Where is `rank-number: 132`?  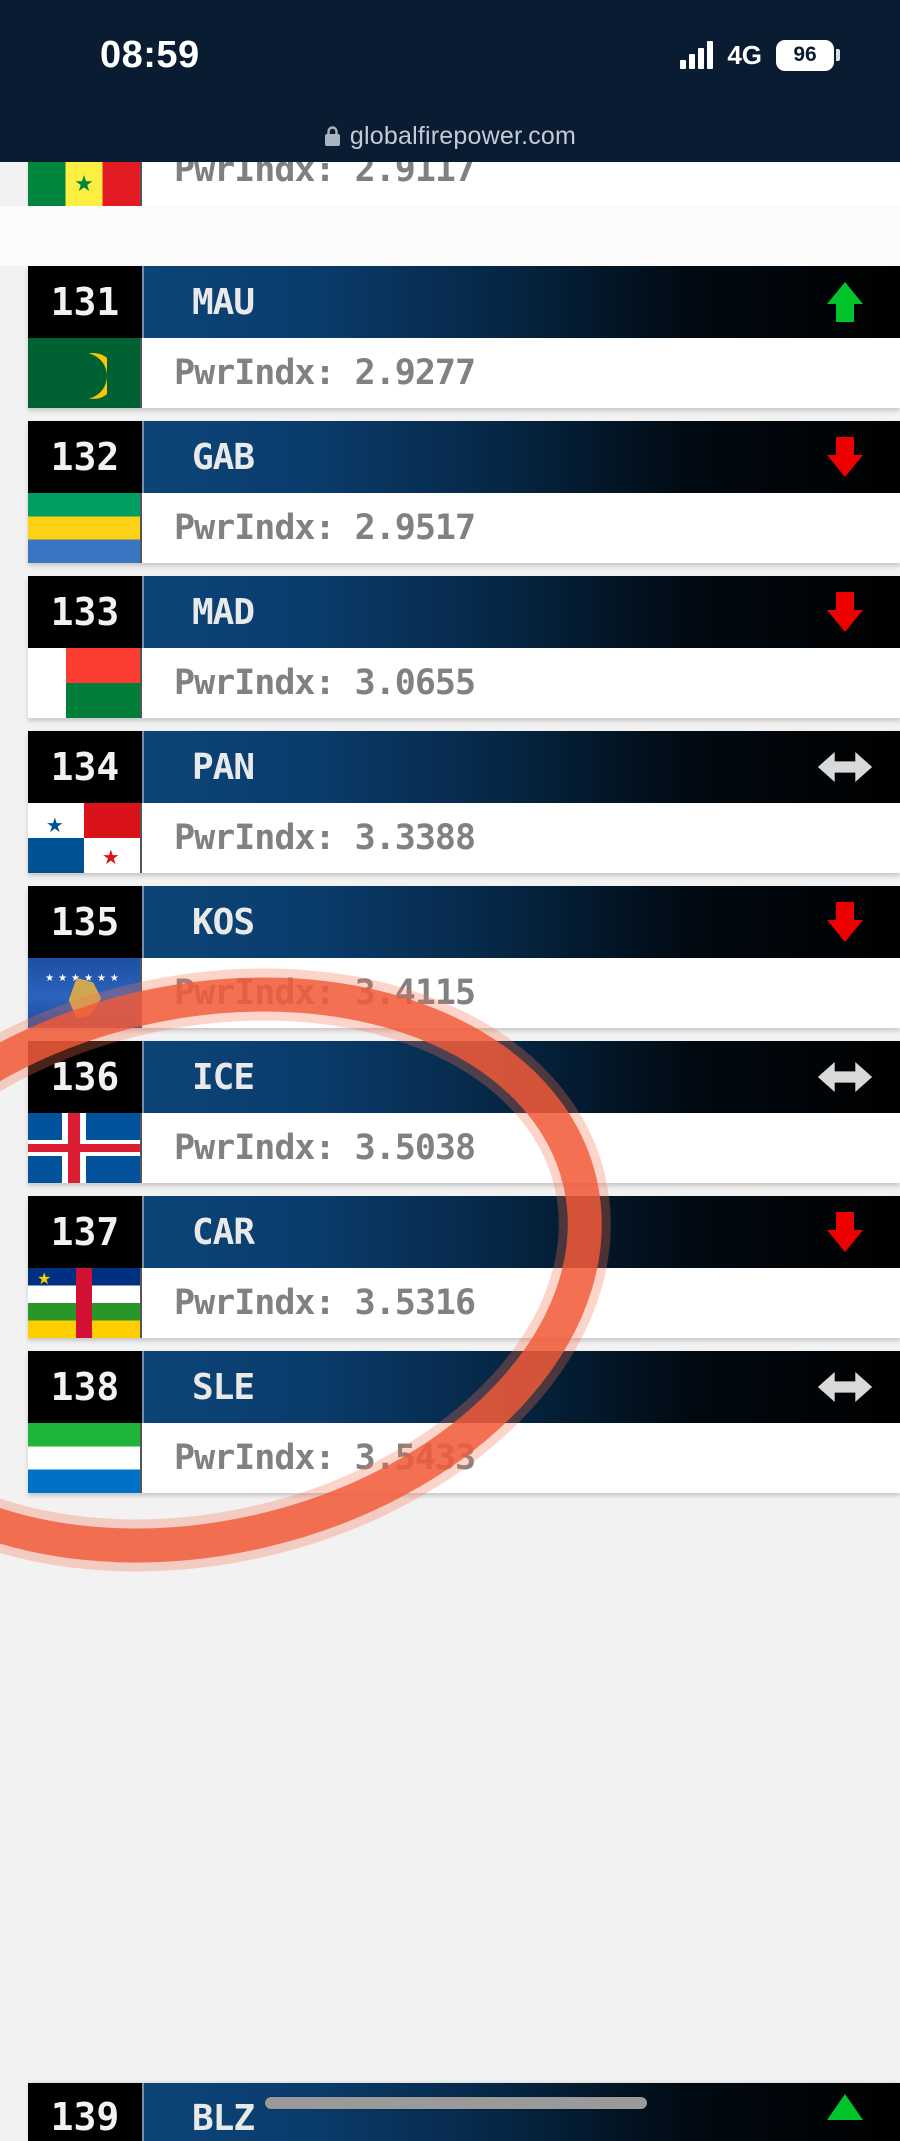
rank-number: 132 is located at coordinates (85, 457).